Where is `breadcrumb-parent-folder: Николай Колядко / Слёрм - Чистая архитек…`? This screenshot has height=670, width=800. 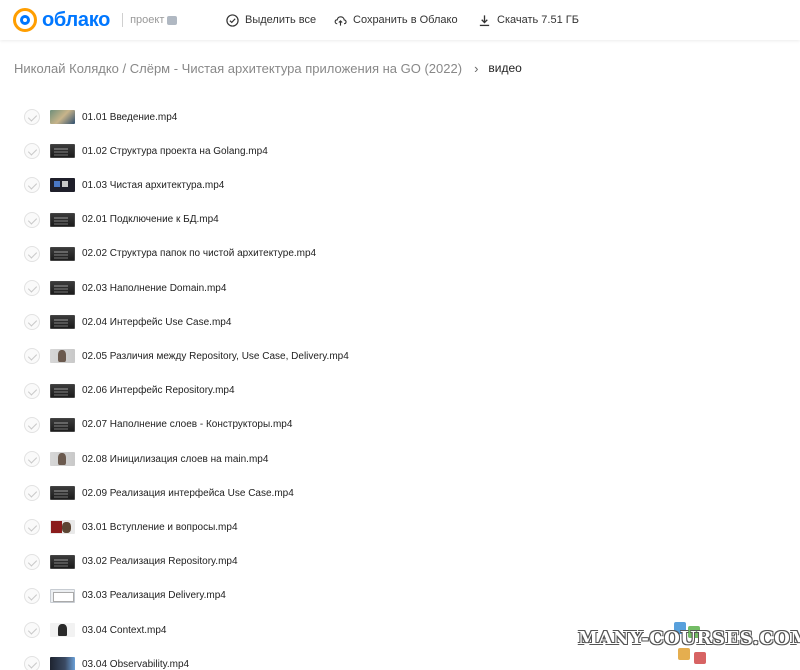 breadcrumb-parent-folder: Николай Колядко / Слёрм - Чистая архитек… is located at coordinates (238, 68).